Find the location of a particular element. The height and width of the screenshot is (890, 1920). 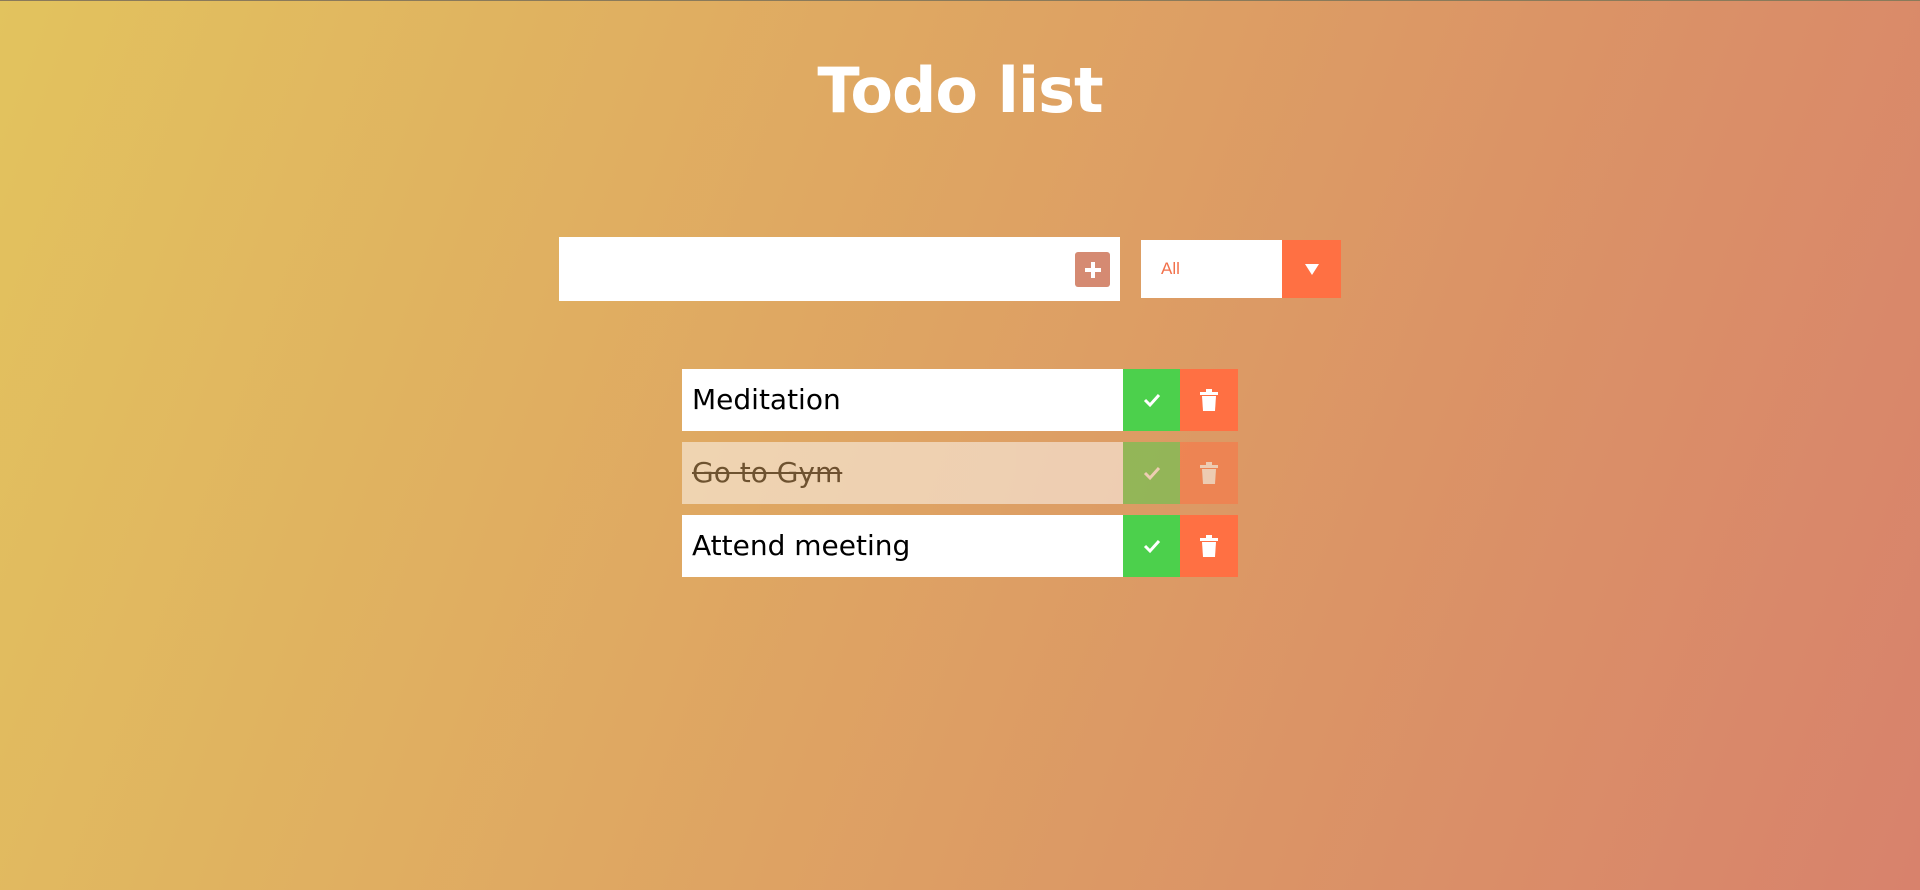

add-todo-form is located at coordinates (839, 269).